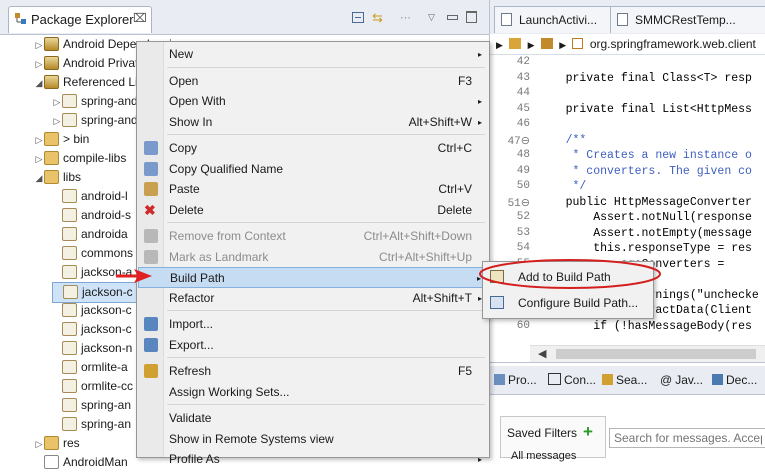 This screenshot has width=765, height=472. What do you see at coordinates (95, 462) in the screenshot?
I see `tree-item-label: AndroidMan` at bounding box center [95, 462].